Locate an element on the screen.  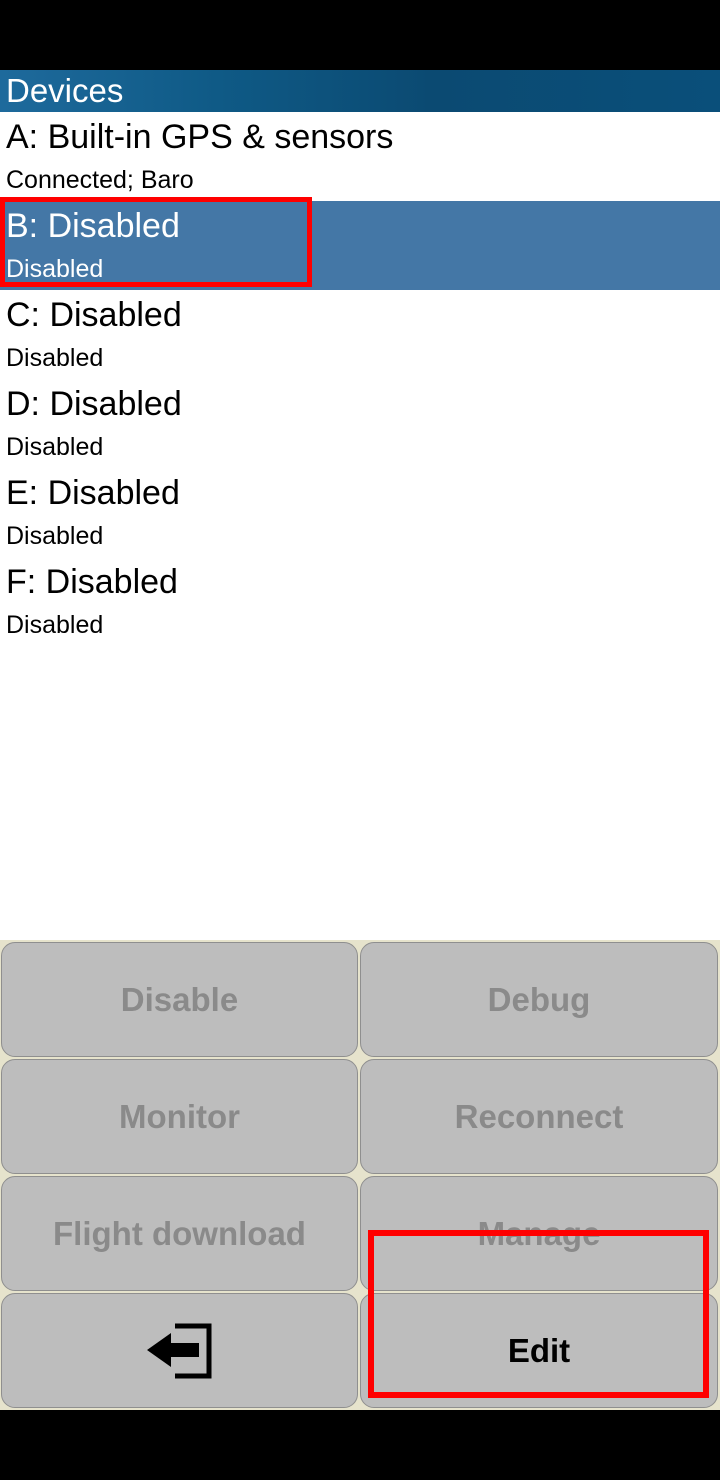
device-row-e: E: Disabled Disabled is located at coordinates (360, 512).